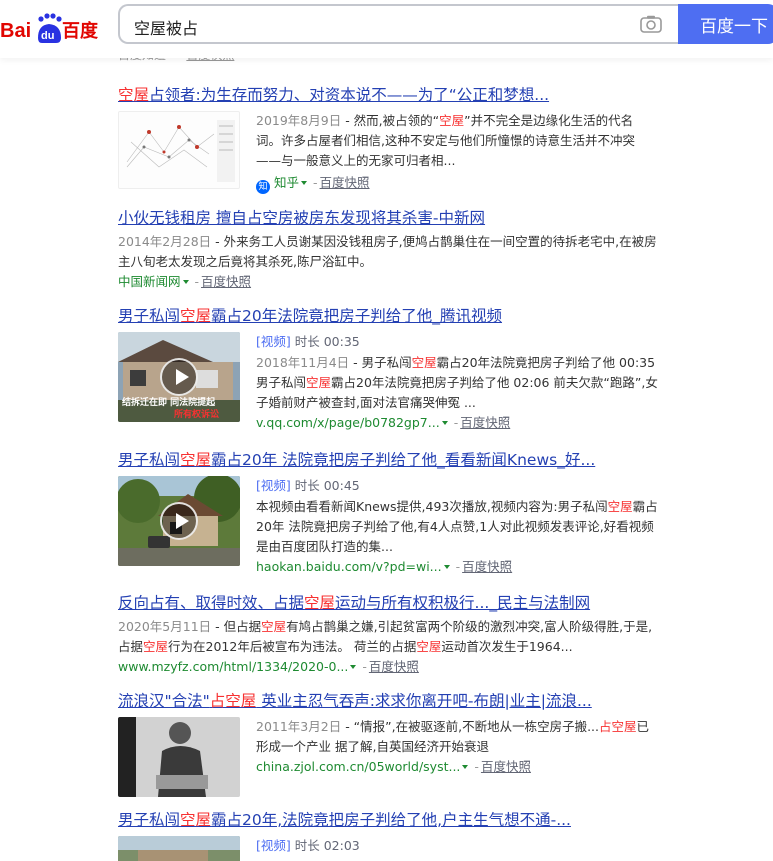 This screenshot has width=773, height=861. I want to click on svg-text: 百度, so click(80, 31).